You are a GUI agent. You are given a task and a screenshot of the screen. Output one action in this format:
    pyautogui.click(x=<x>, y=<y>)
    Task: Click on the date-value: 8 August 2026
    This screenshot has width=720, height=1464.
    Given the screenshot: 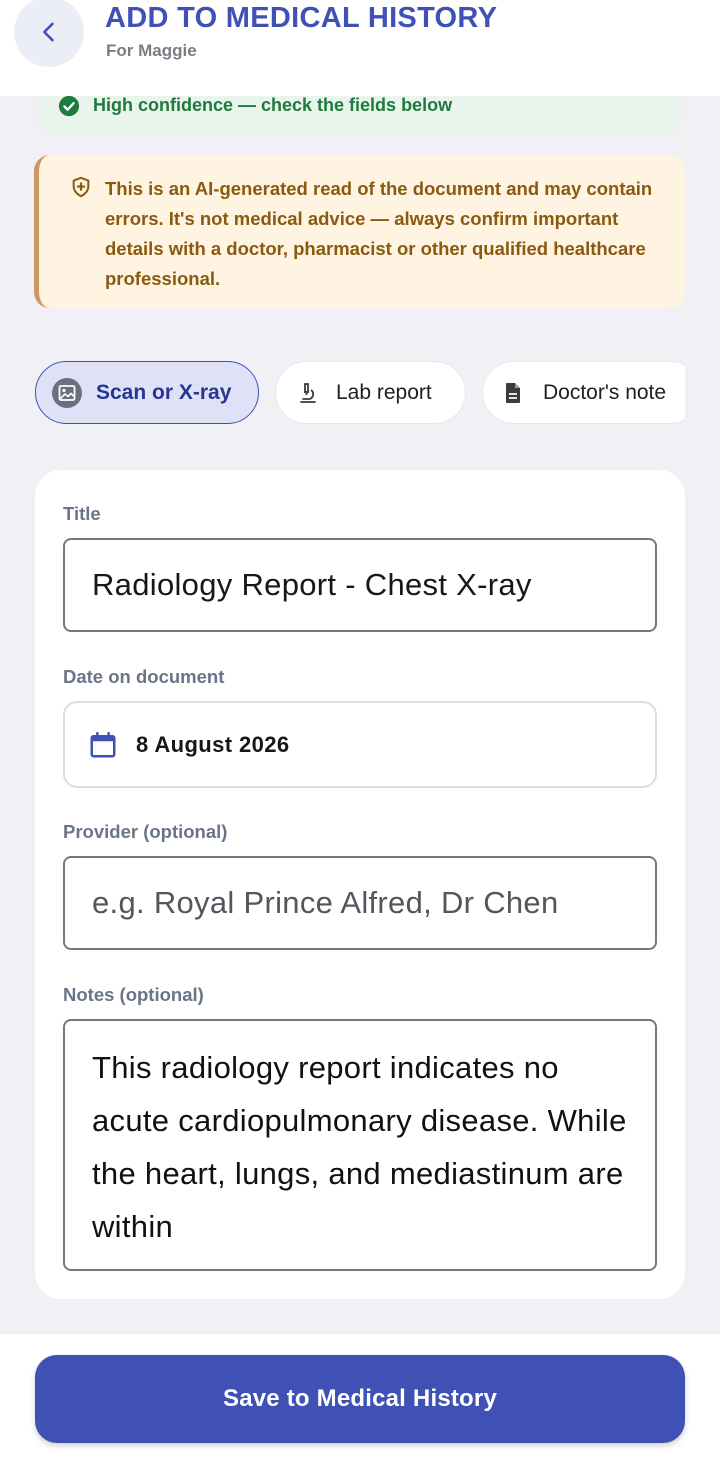 What is the action you would take?
    pyautogui.click(x=213, y=744)
    